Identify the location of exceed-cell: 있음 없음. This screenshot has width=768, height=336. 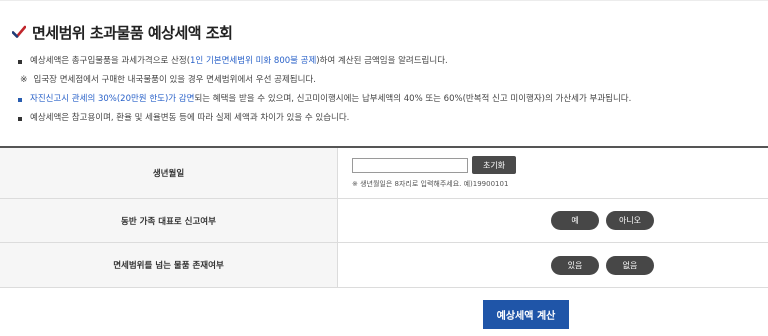
(553, 265).